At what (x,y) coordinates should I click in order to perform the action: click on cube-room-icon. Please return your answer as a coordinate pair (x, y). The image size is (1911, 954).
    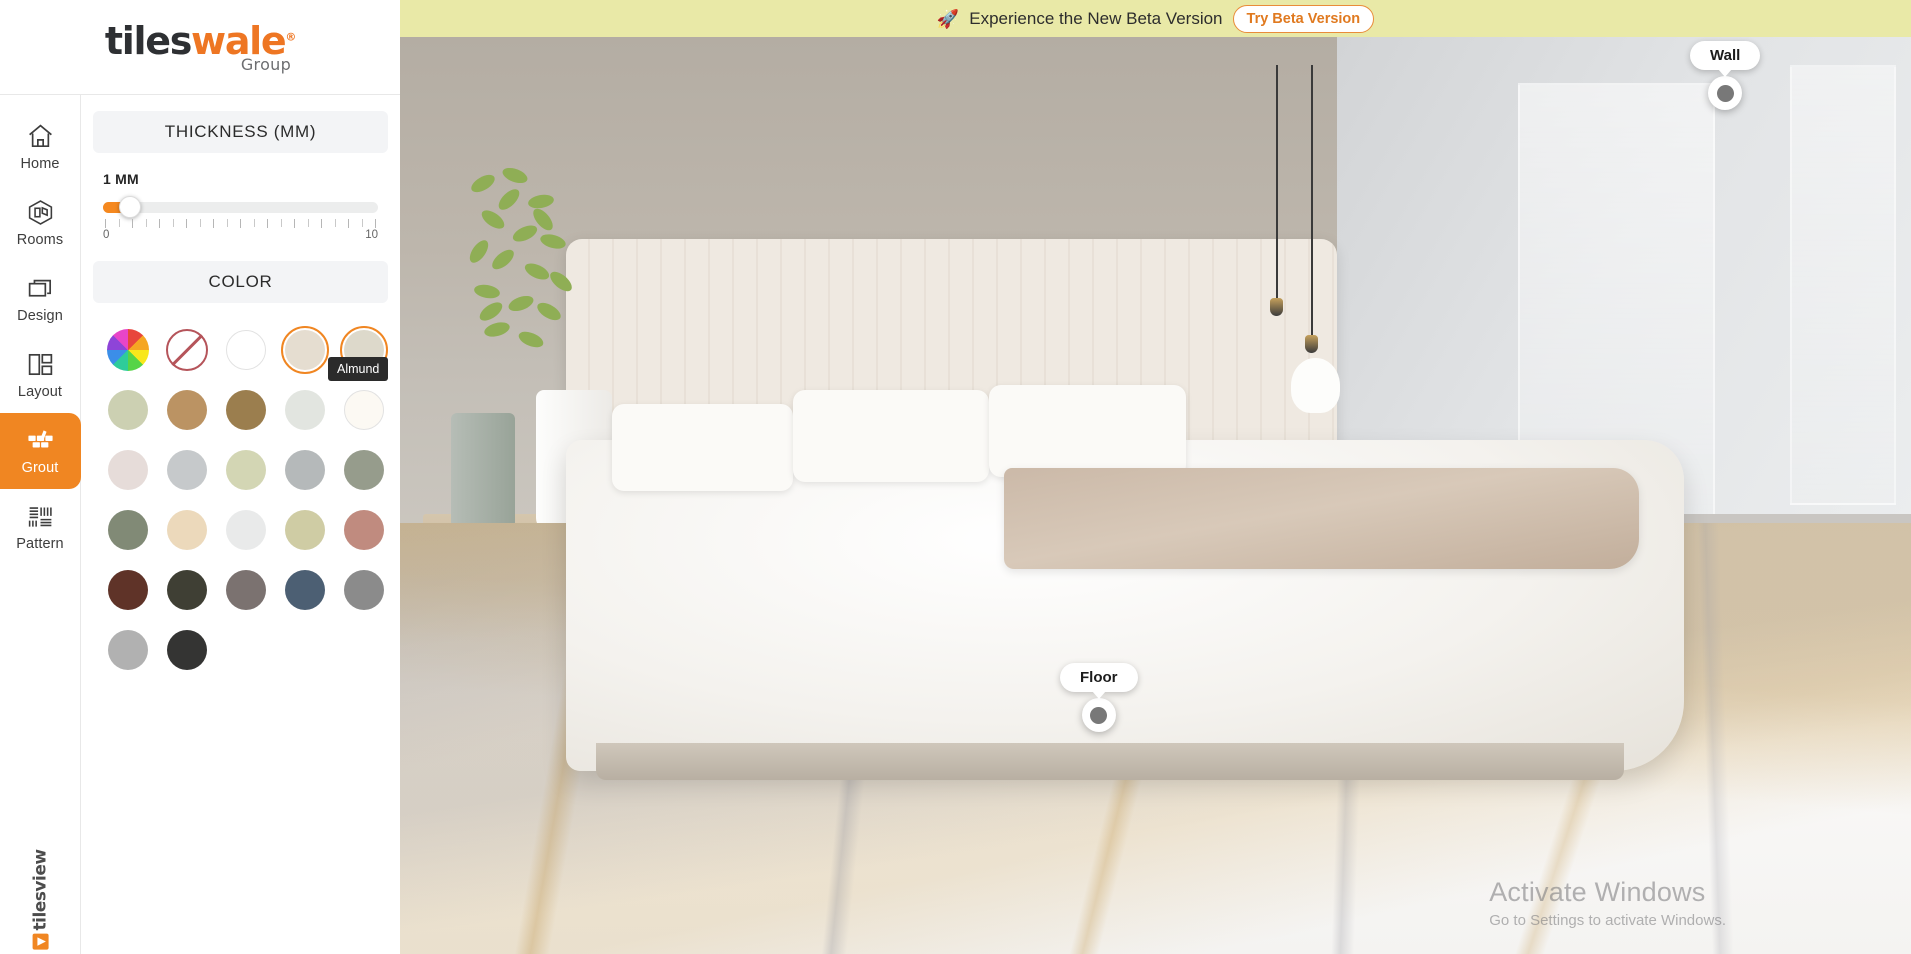
    Looking at the image, I should click on (40, 212).